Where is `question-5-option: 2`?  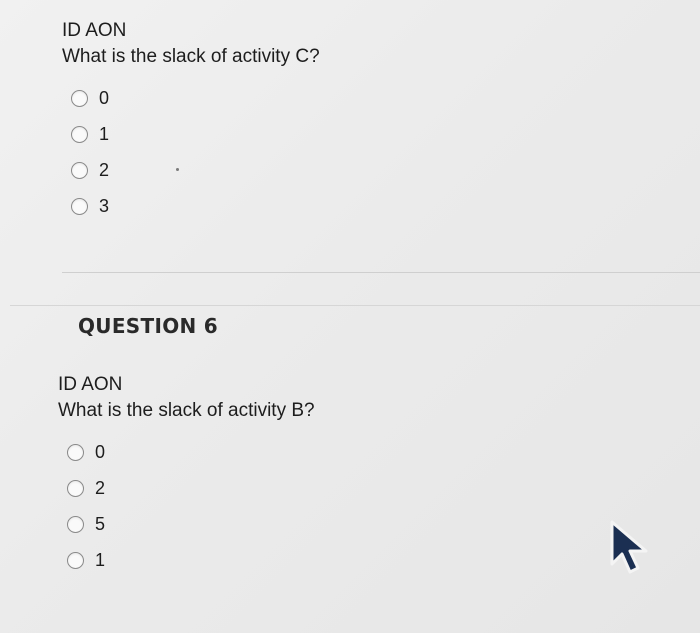
question-5-option: 2 is located at coordinates (195, 170).